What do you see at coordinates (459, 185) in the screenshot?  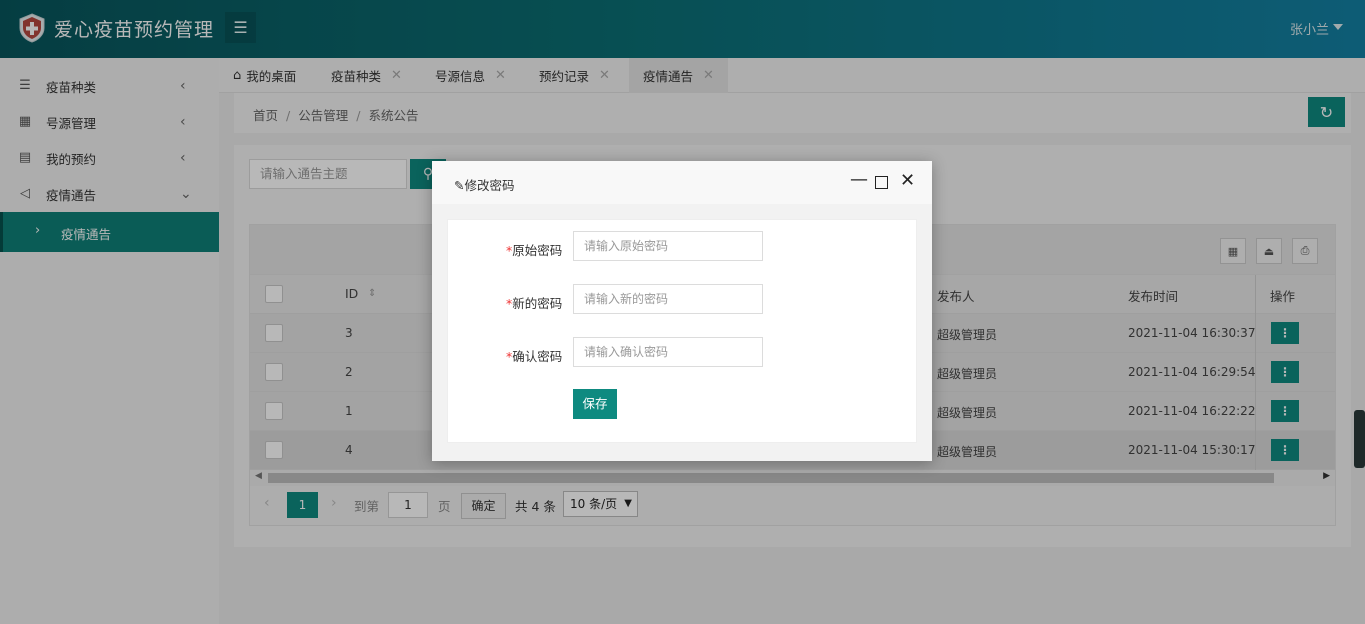 I see `pencil-icon: ✎` at bounding box center [459, 185].